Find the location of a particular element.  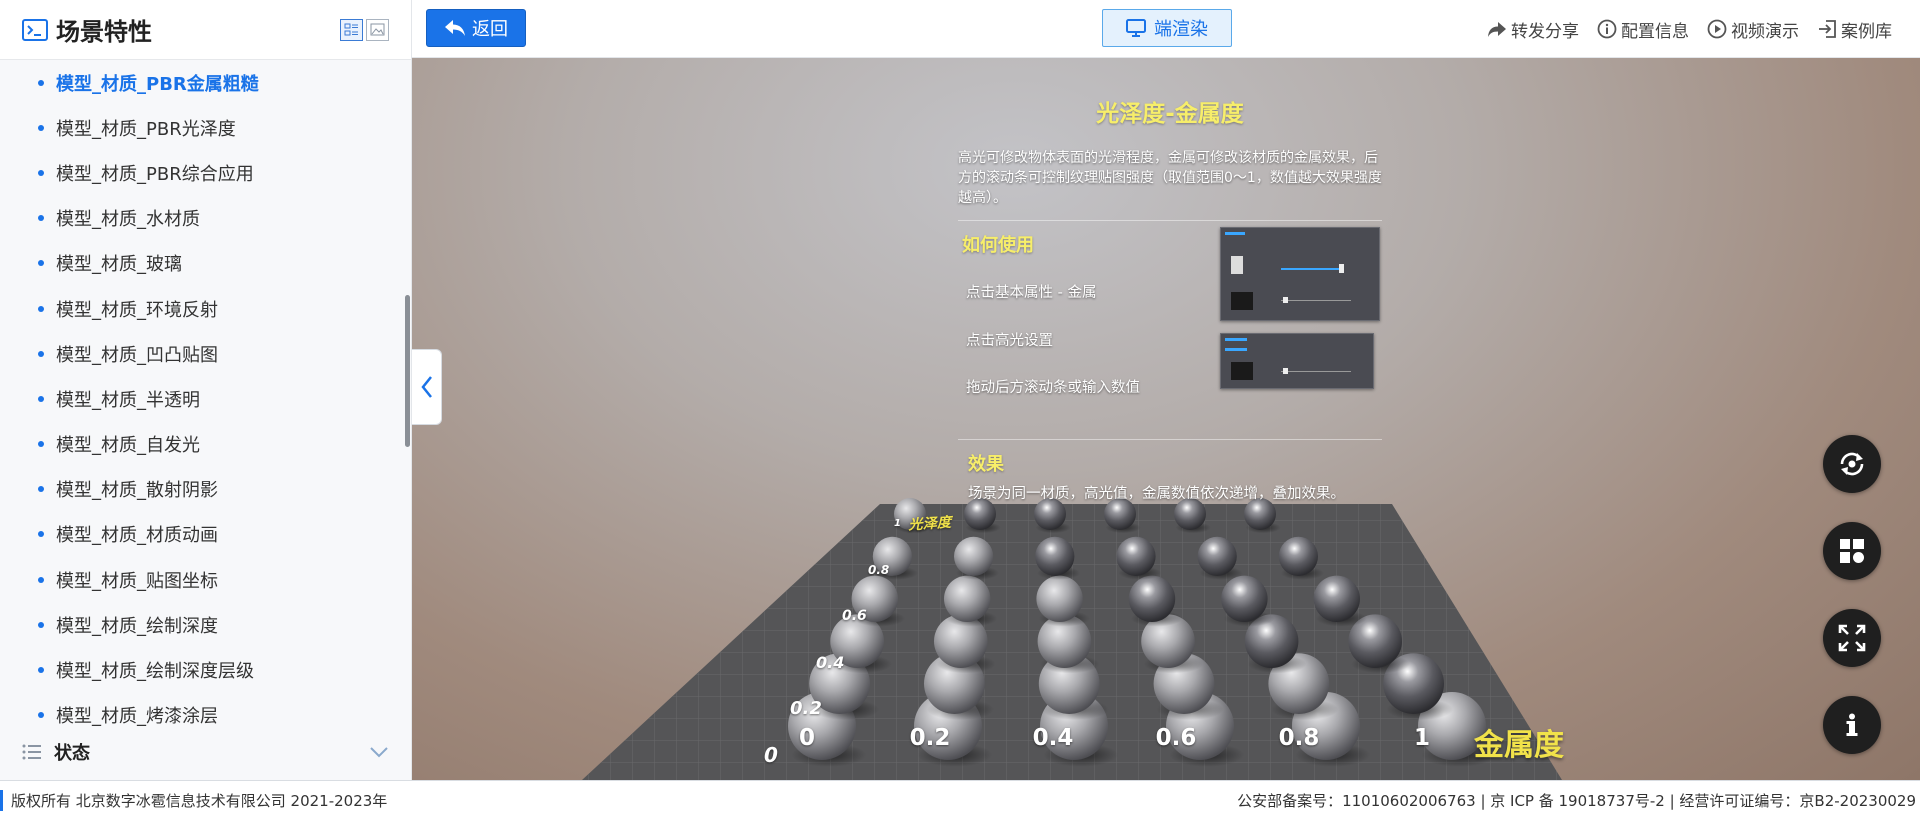

monitor-icon is located at coordinates (1136, 28).